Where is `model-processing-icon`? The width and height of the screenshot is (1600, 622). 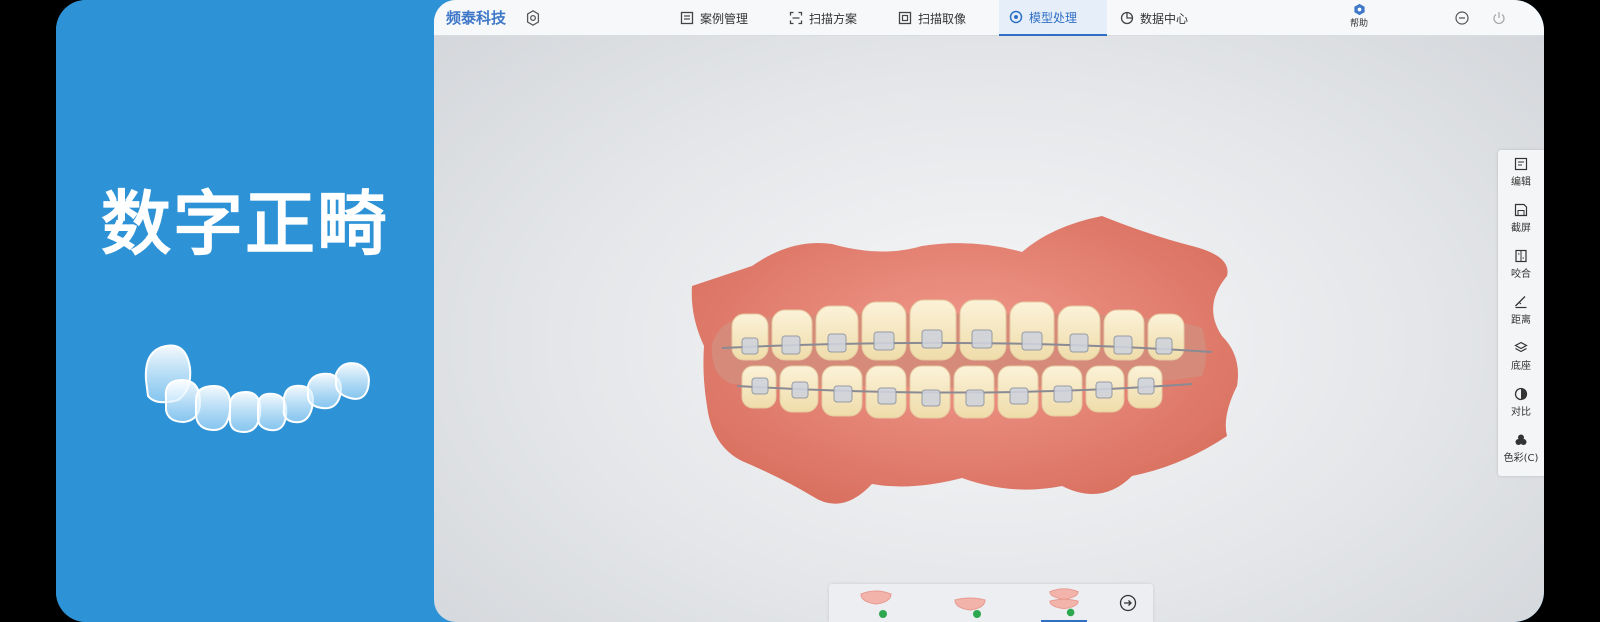 model-processing-icon is located at coordinates (1016, 17).